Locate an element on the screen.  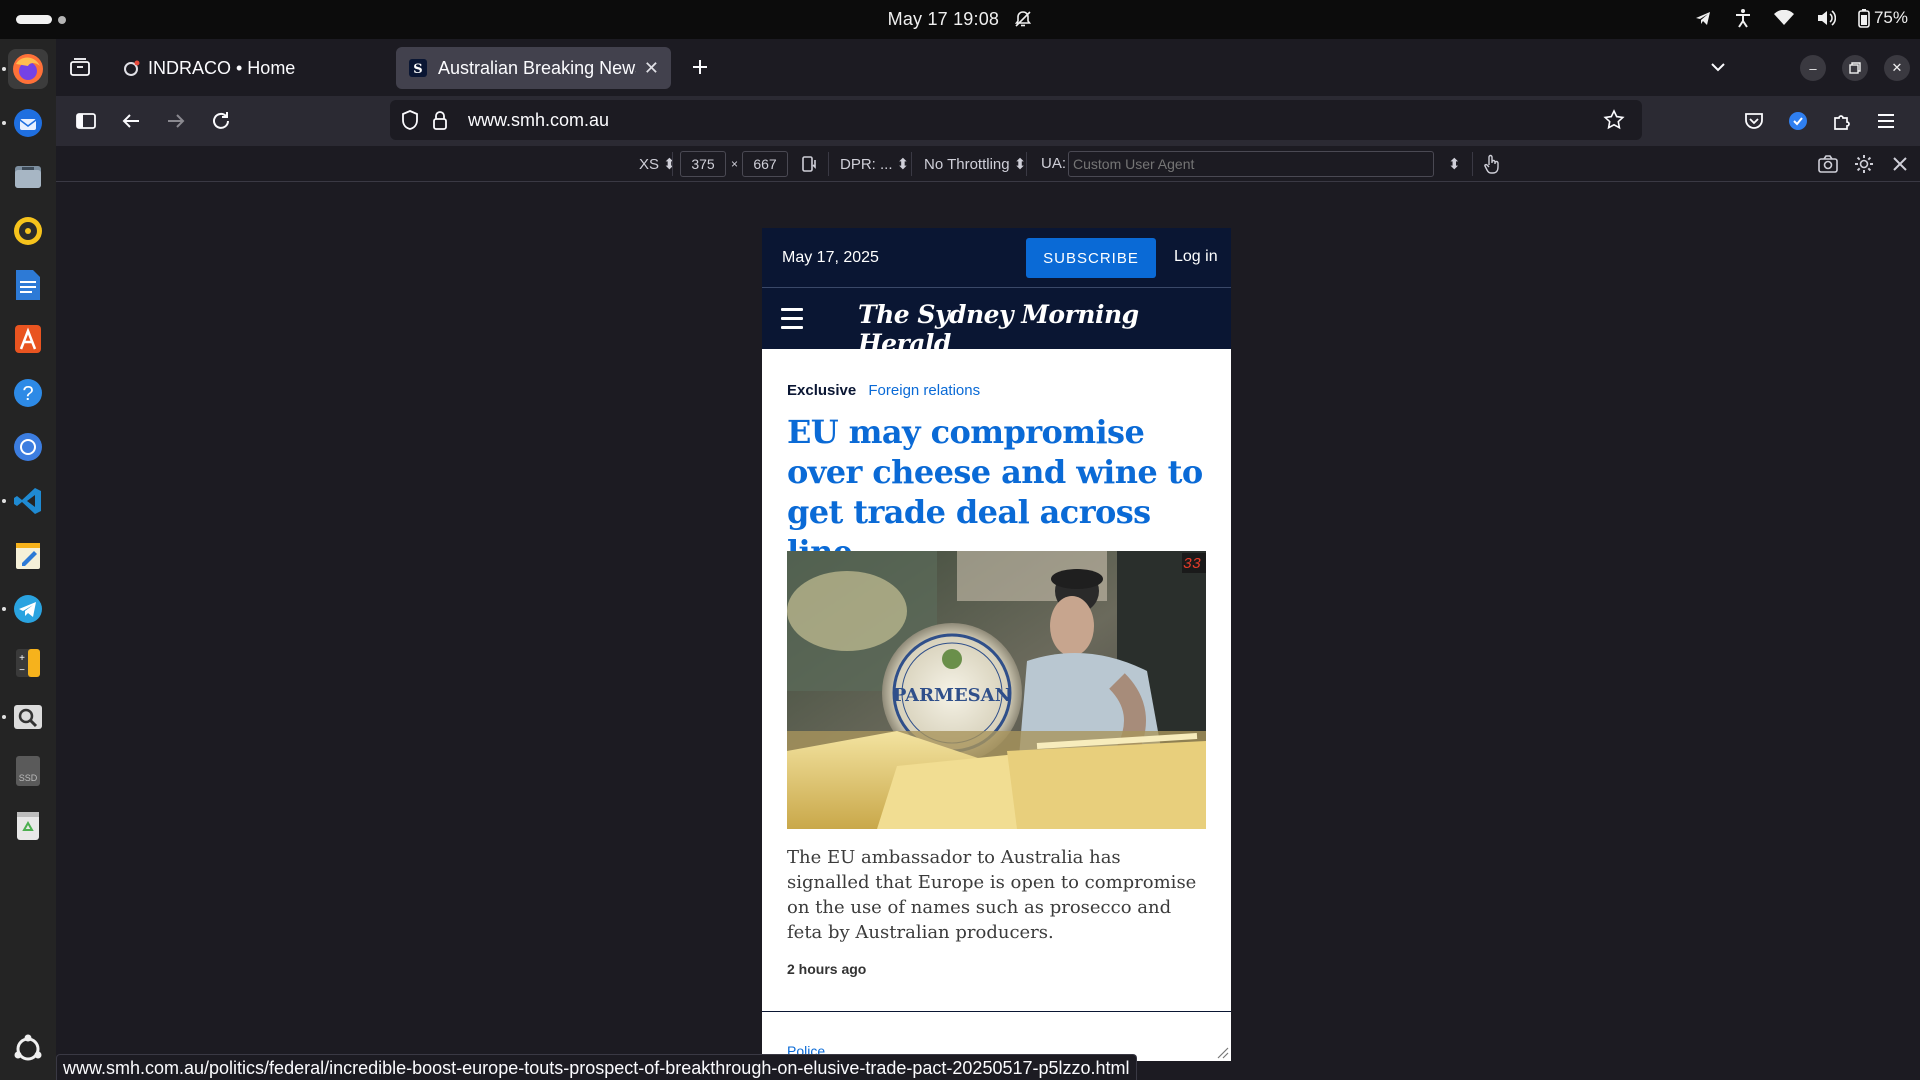
ua-dropdown-icon: ⬍ is located at coordinates (1454, 164).